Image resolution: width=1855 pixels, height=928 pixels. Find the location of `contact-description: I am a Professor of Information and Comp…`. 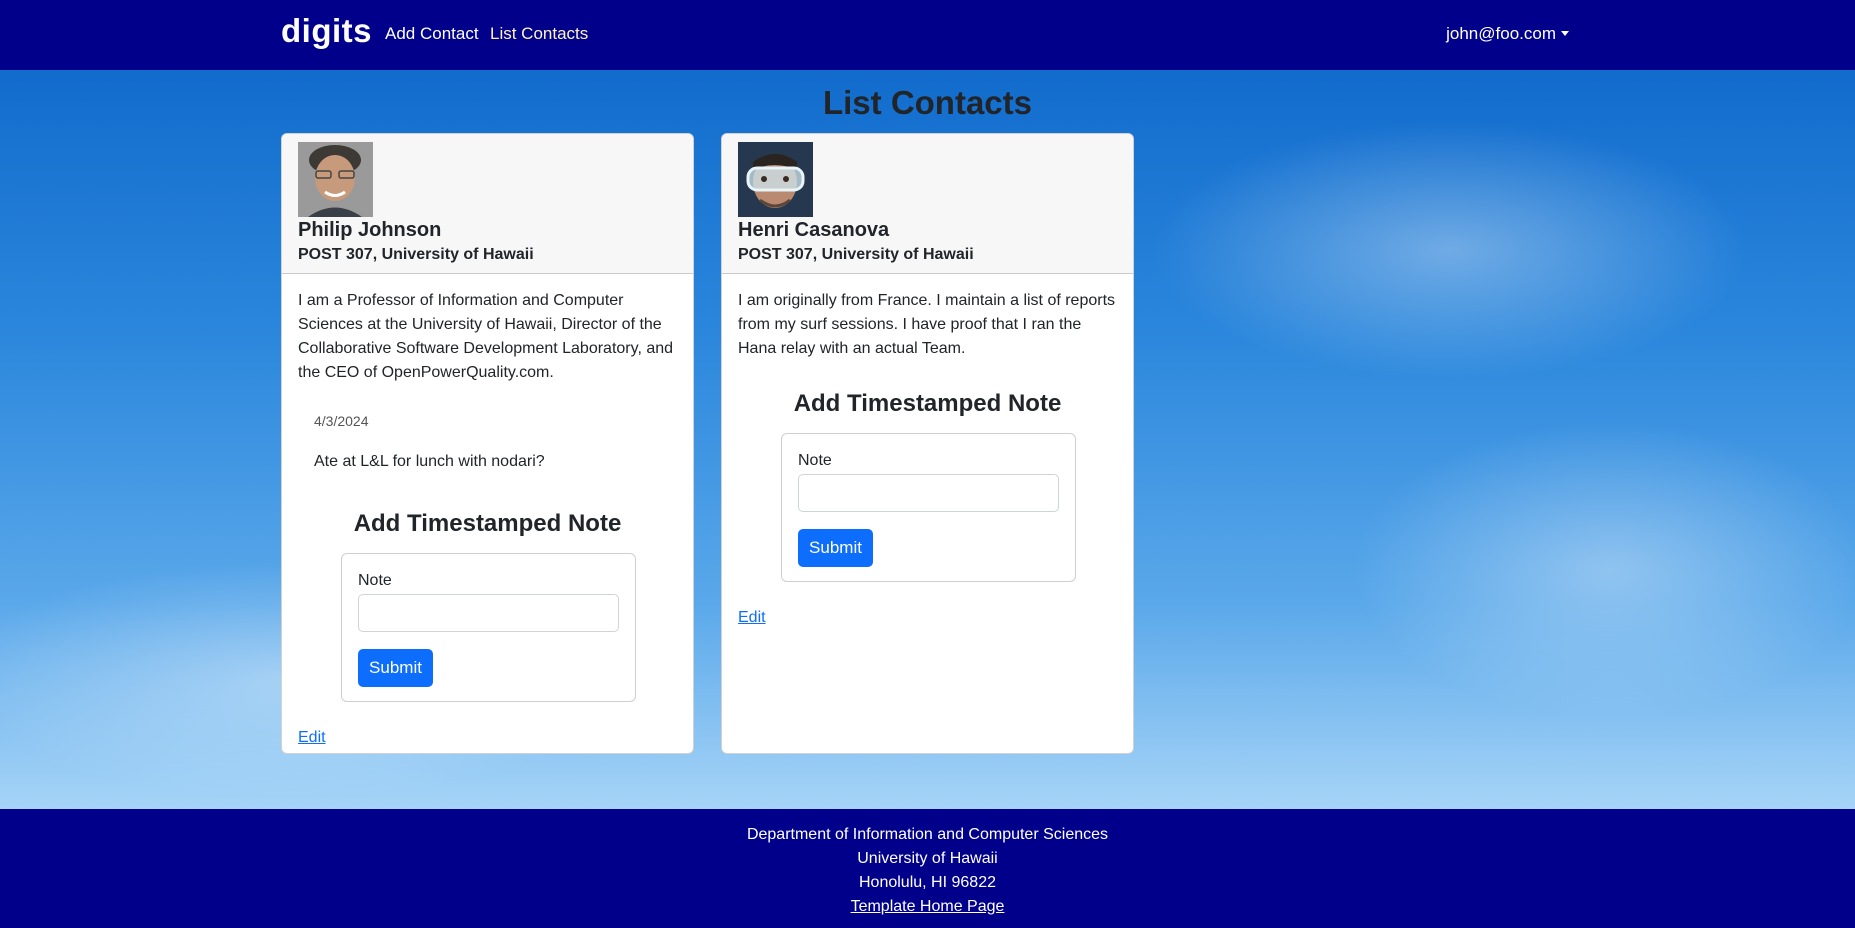

contact-description: I am a Professor of Information and Comp… is located at coordinates (486, 336).